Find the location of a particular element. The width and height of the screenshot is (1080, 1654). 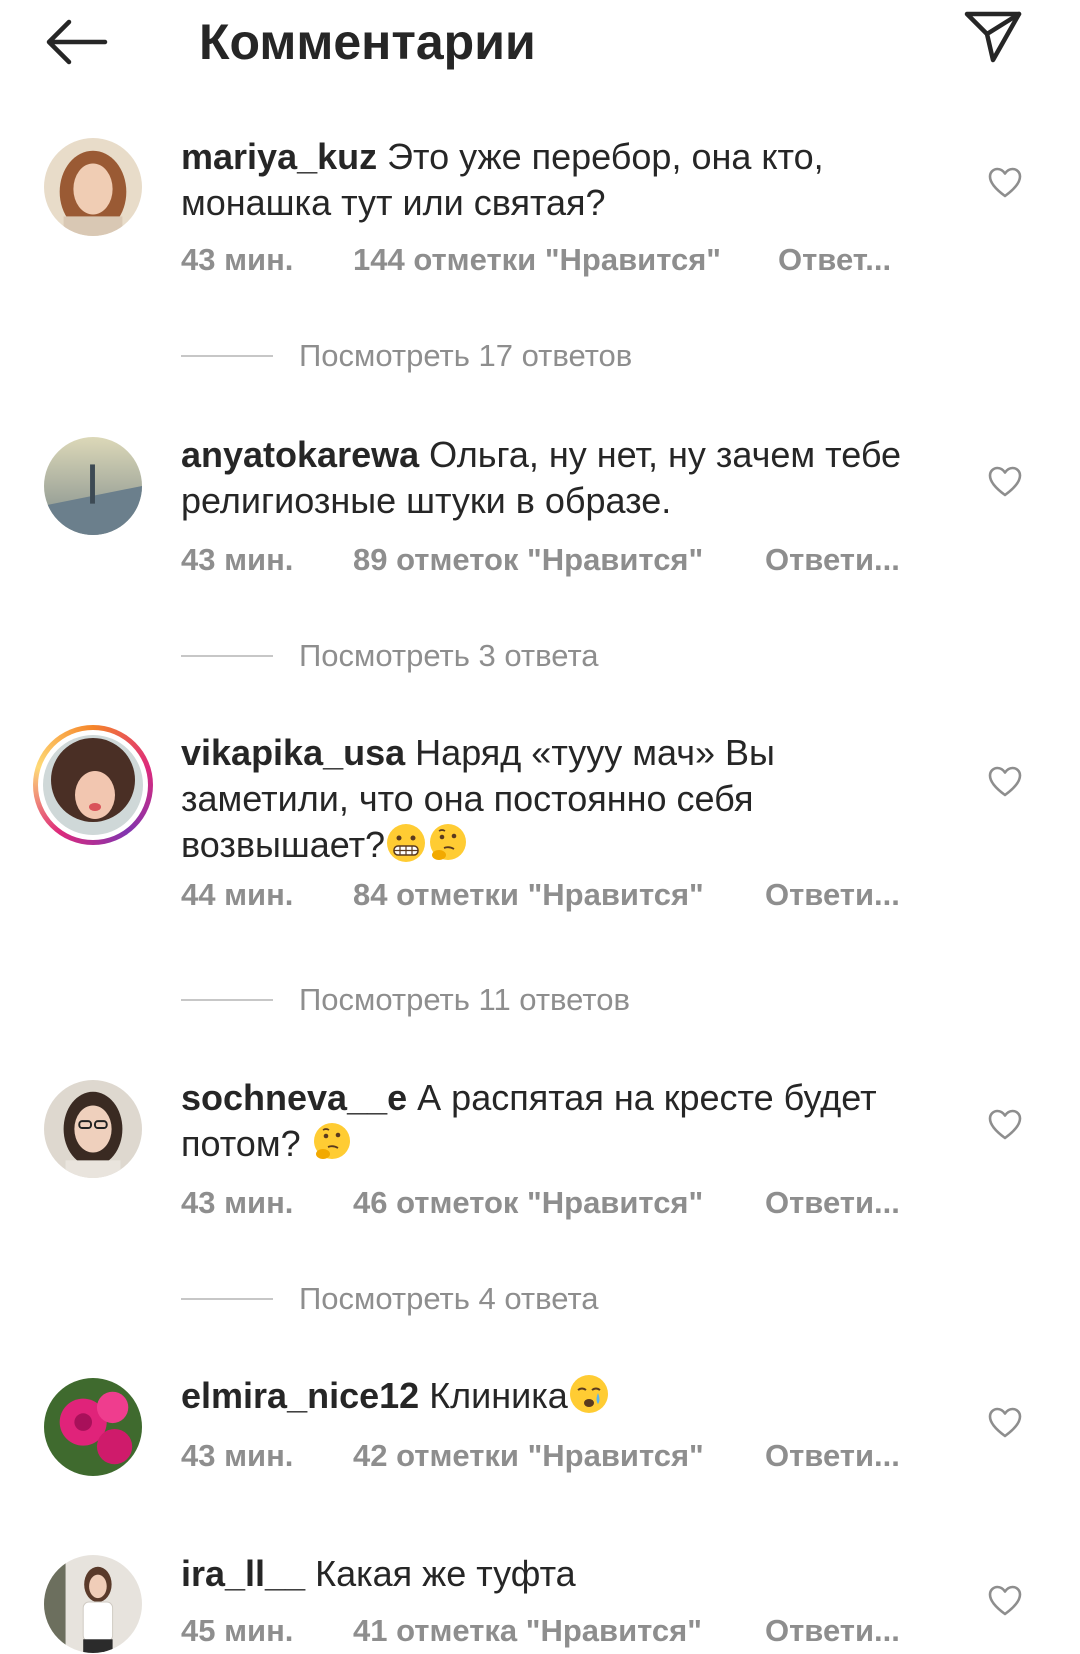

arrow-left-icon is located at coordinates (77, 42).